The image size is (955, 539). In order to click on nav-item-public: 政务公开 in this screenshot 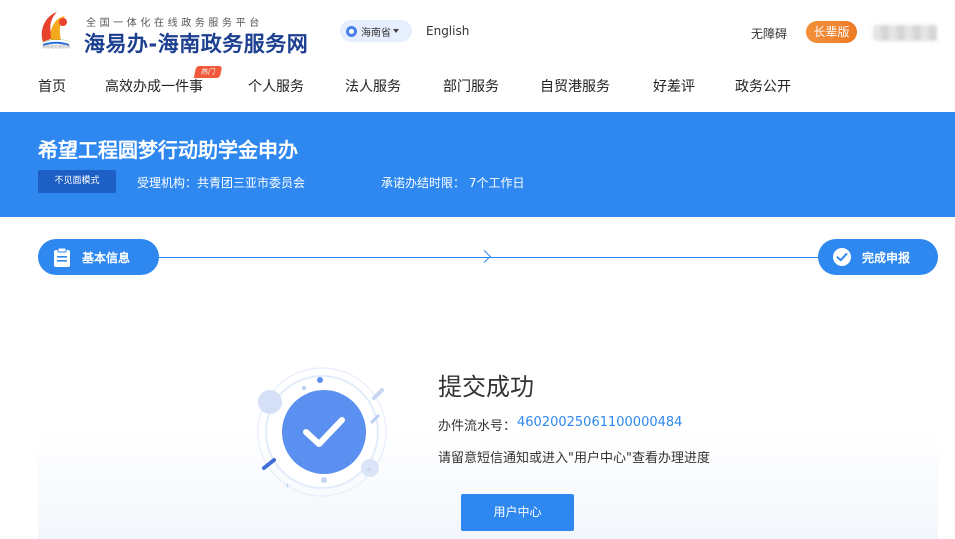, I will do `click(763, 86)`.